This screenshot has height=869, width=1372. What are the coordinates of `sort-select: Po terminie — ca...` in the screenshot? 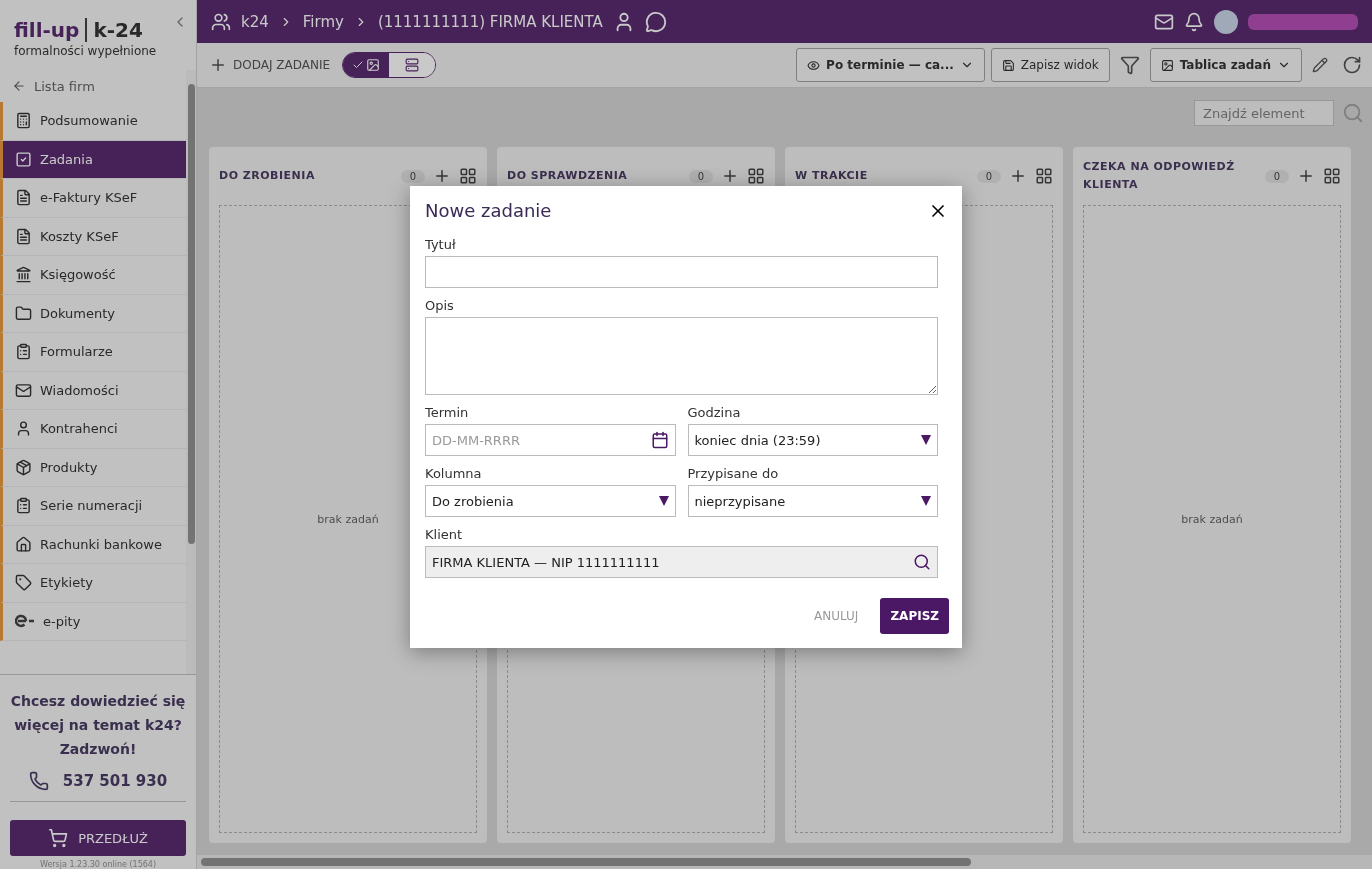 It's located at (890, 65).